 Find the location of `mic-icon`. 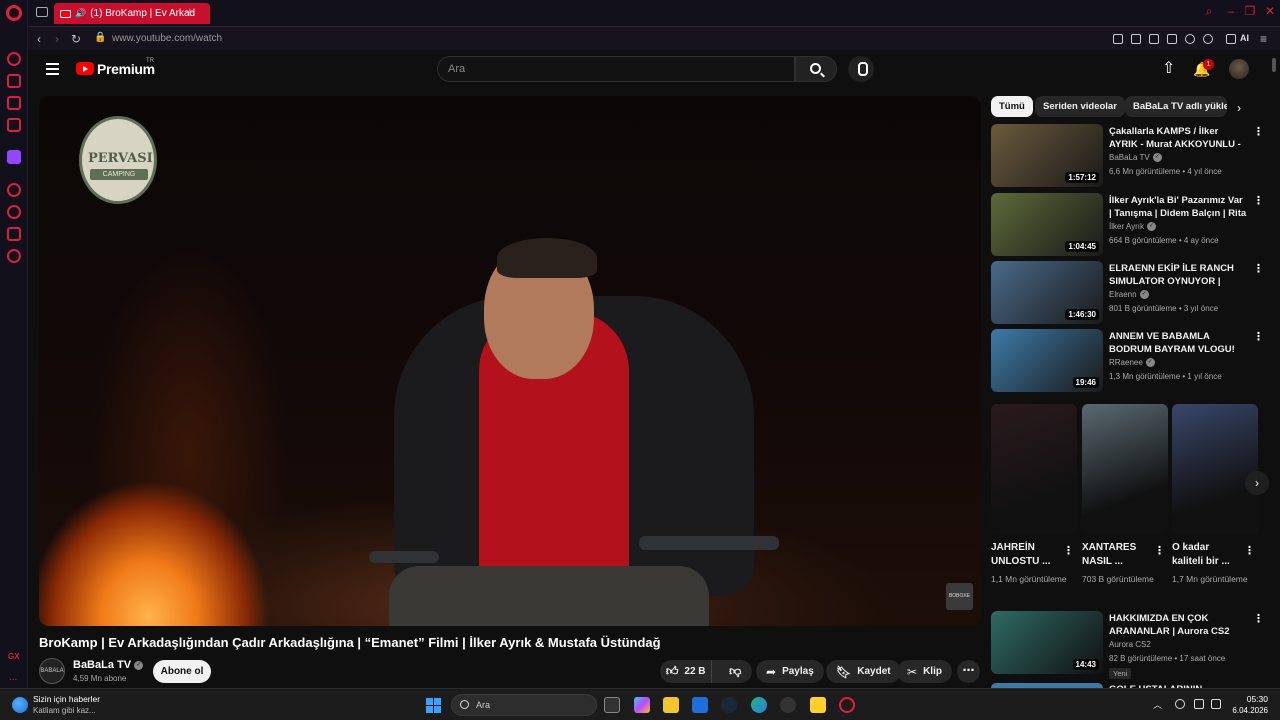

mic-icon is located at coordinates (1180, 704).